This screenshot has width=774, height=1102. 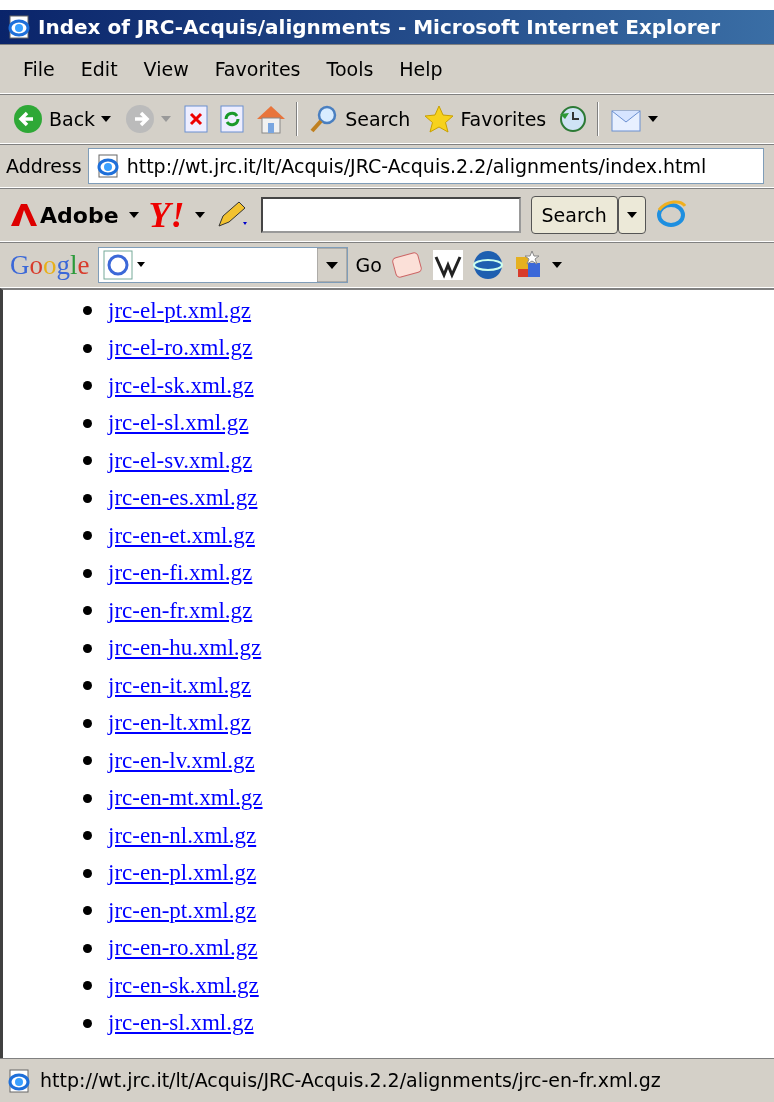 I want to click on file-link: jrc-el-sl.xml.gz, so click(x=178, y=423).